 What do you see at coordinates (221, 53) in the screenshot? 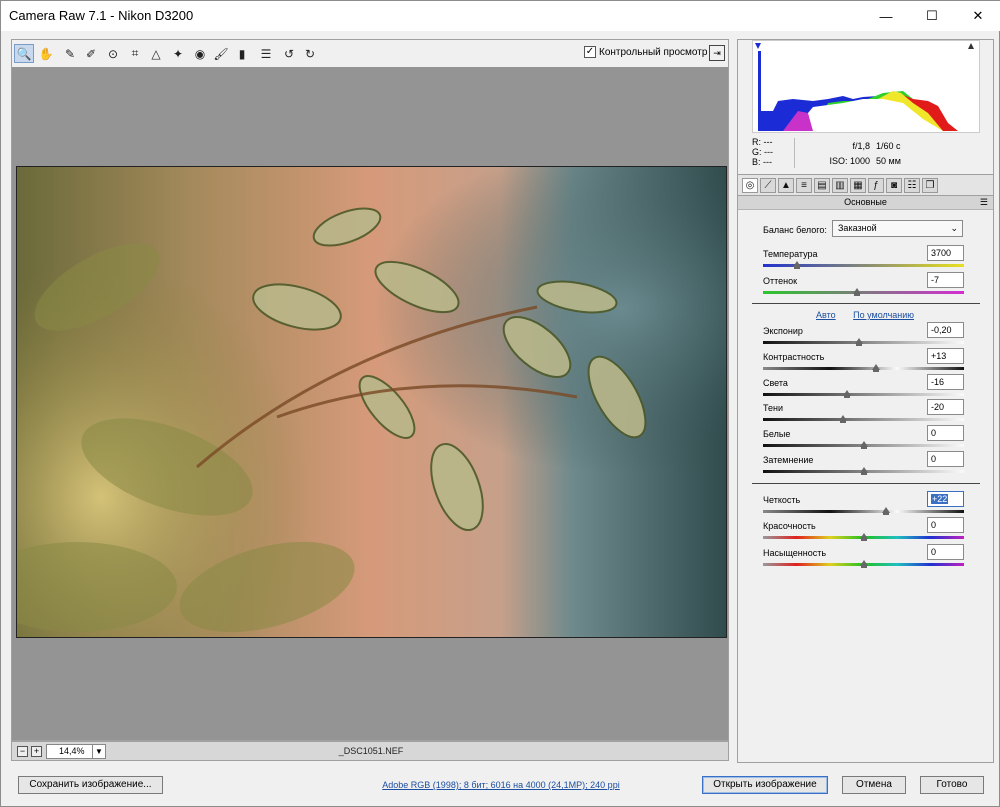
I see `adjustment-brush-icon: 🖌` at bounding box center [221, 53].